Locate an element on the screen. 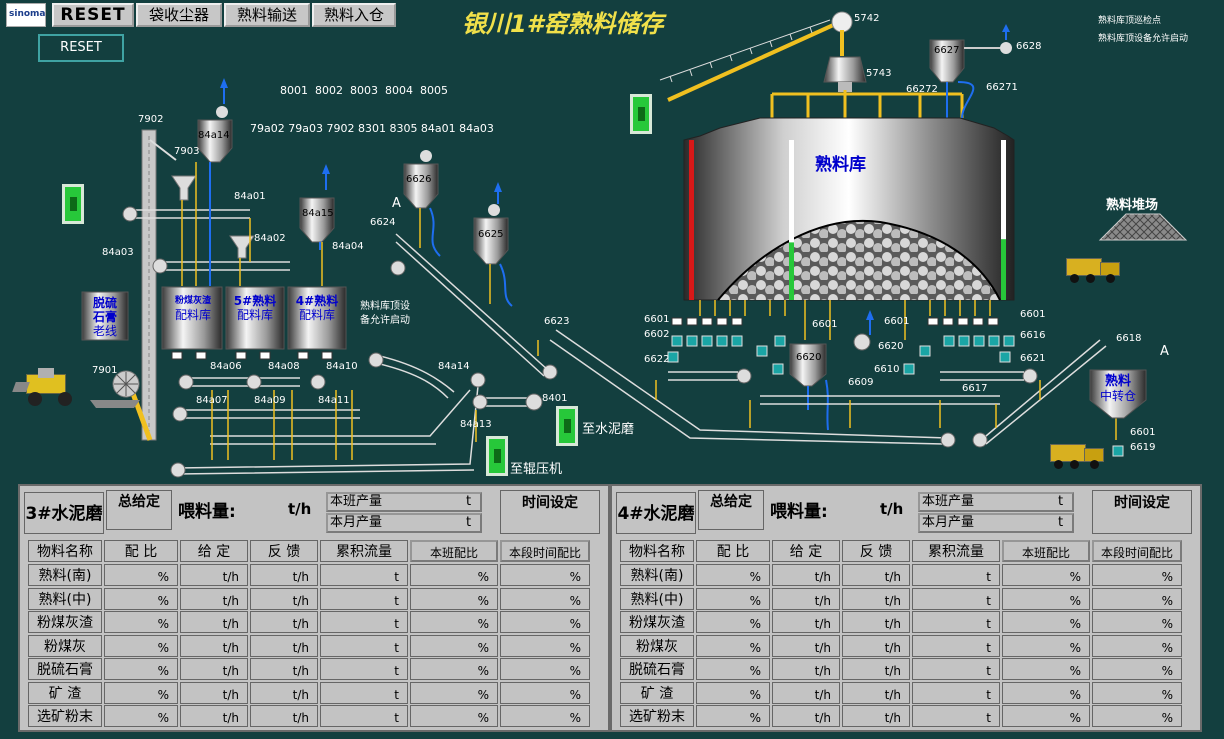  run-indicator-cement-mill is located at coordinates (567, 426).